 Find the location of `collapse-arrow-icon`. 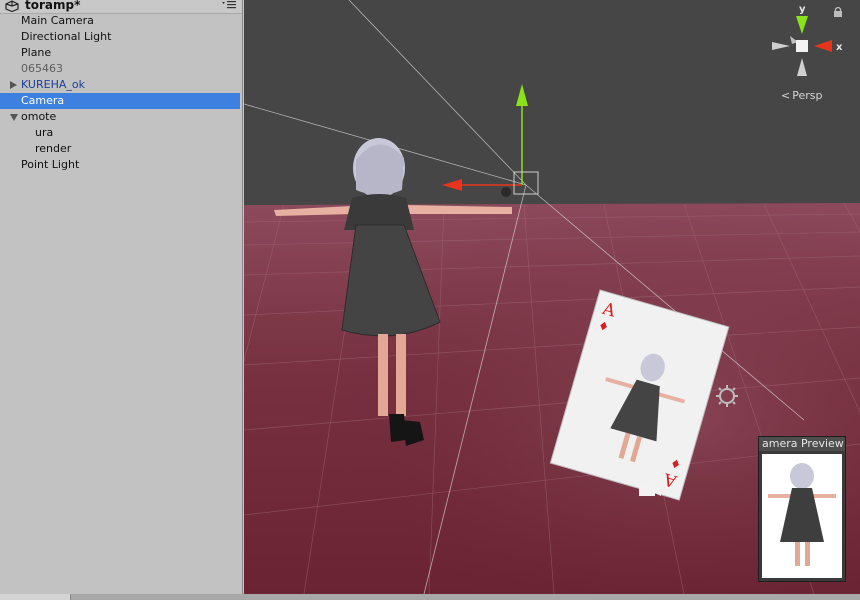

collapse-arrow-icon is located at coordinates (14, 117).